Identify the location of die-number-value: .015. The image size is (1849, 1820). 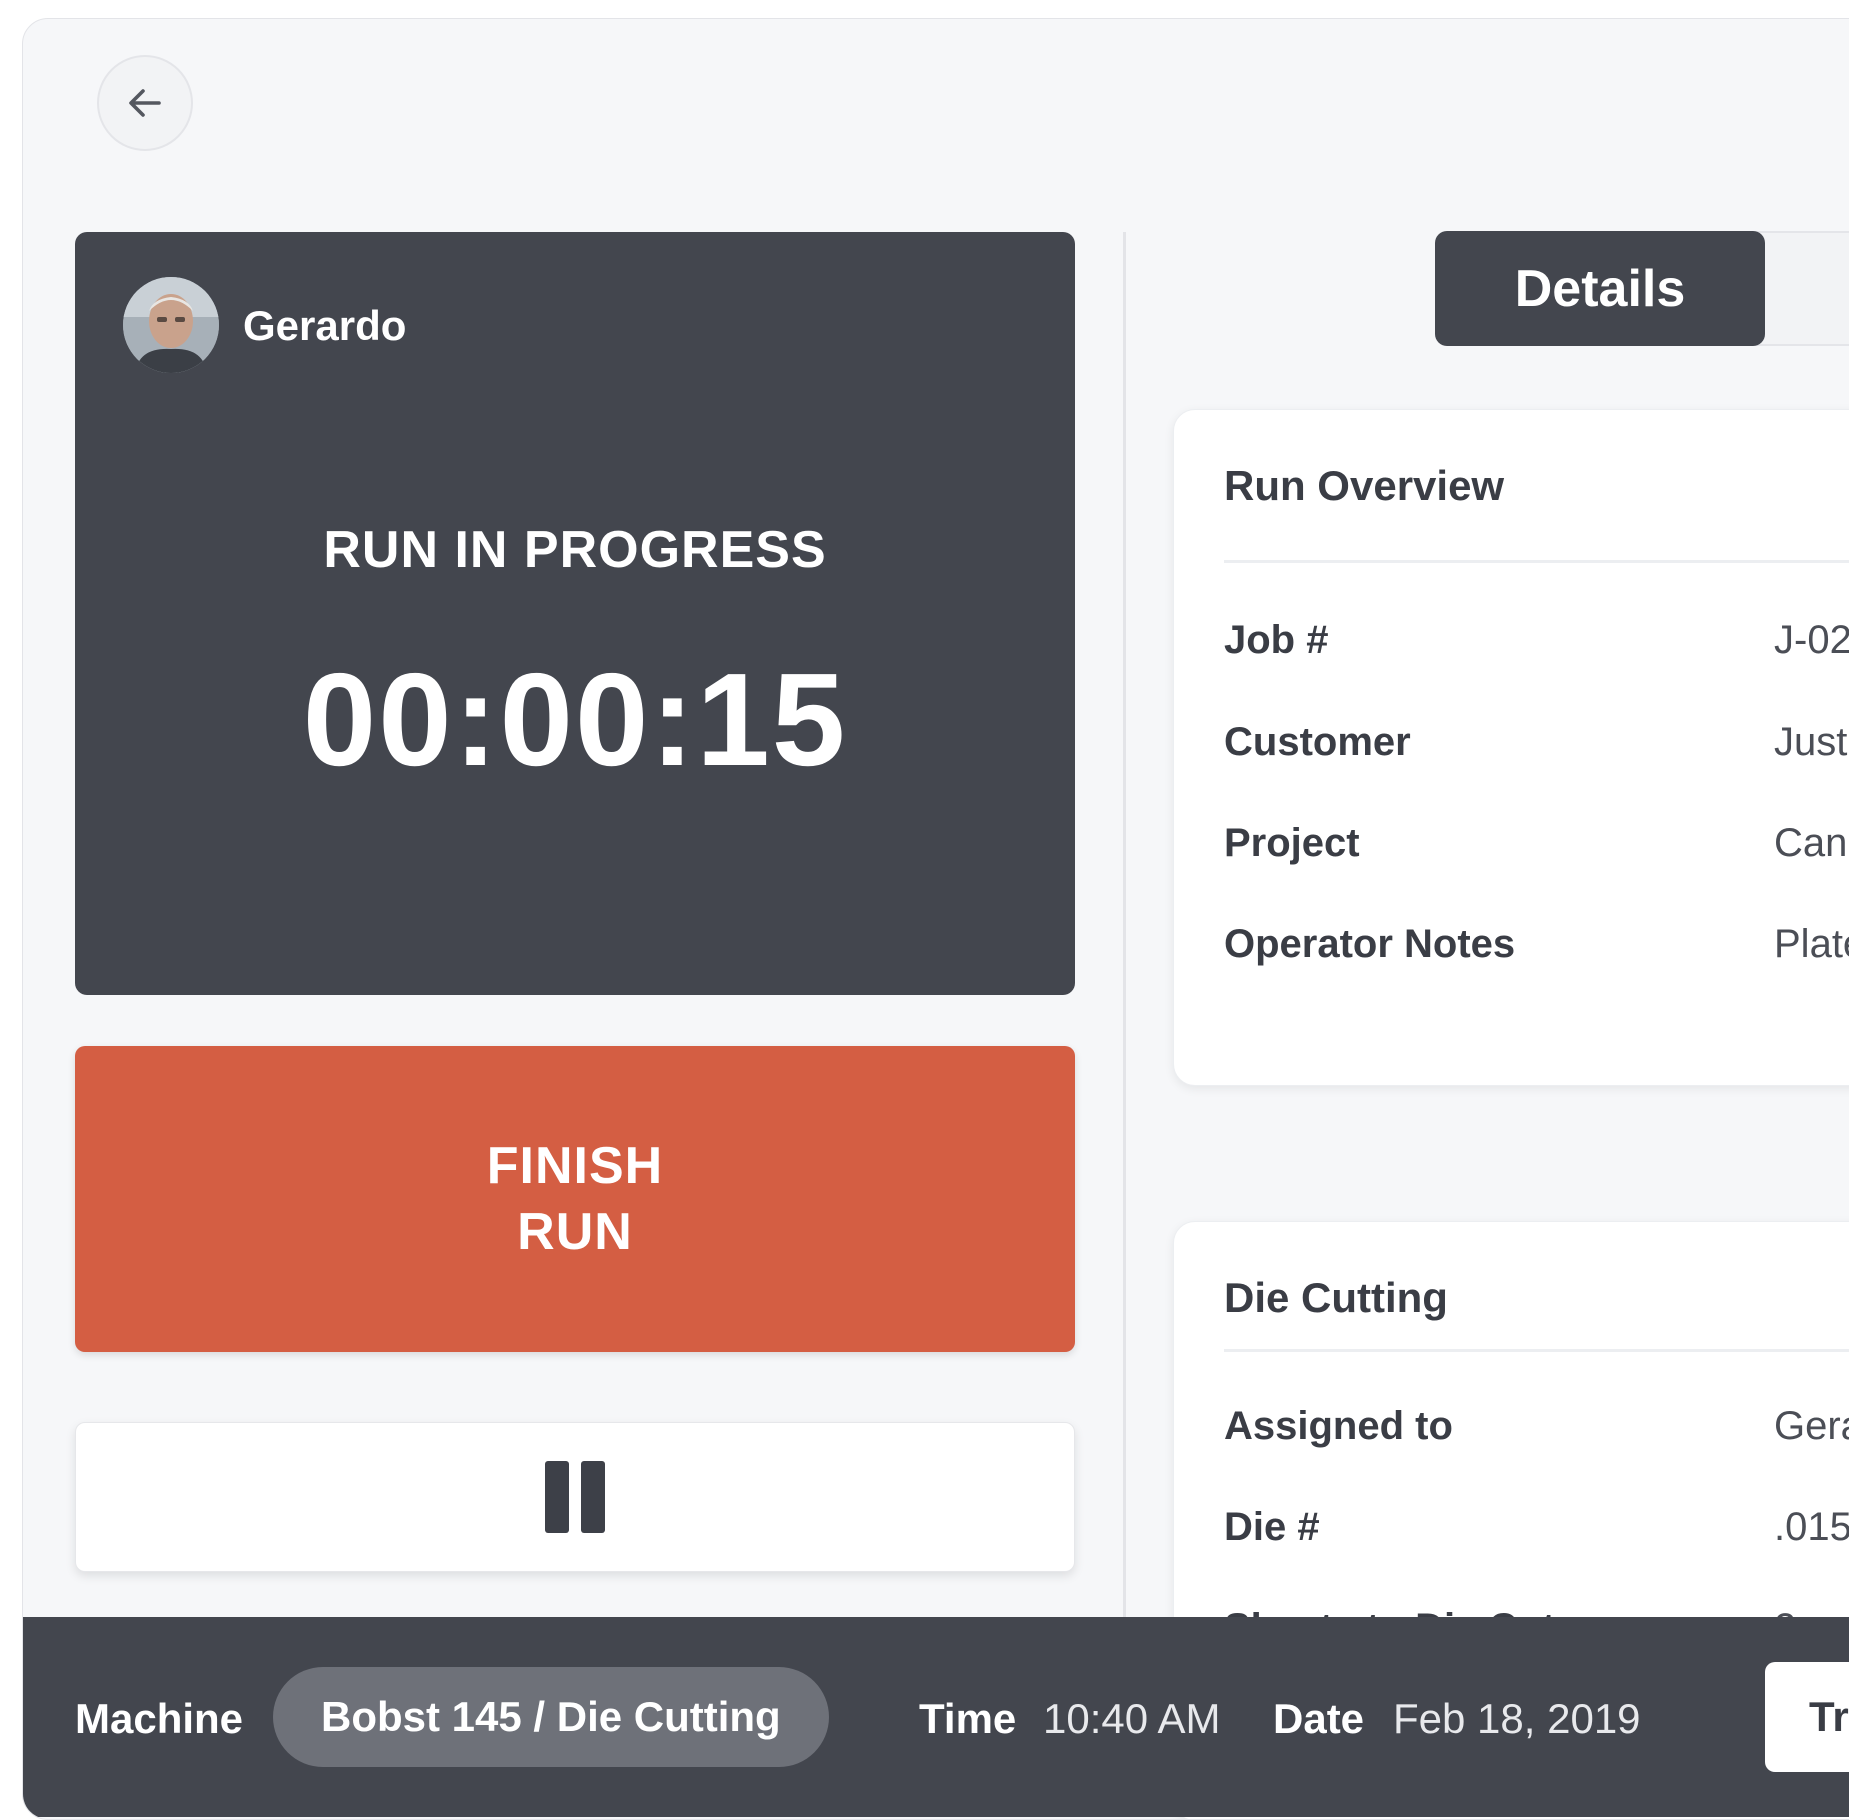
(1811, 1527).